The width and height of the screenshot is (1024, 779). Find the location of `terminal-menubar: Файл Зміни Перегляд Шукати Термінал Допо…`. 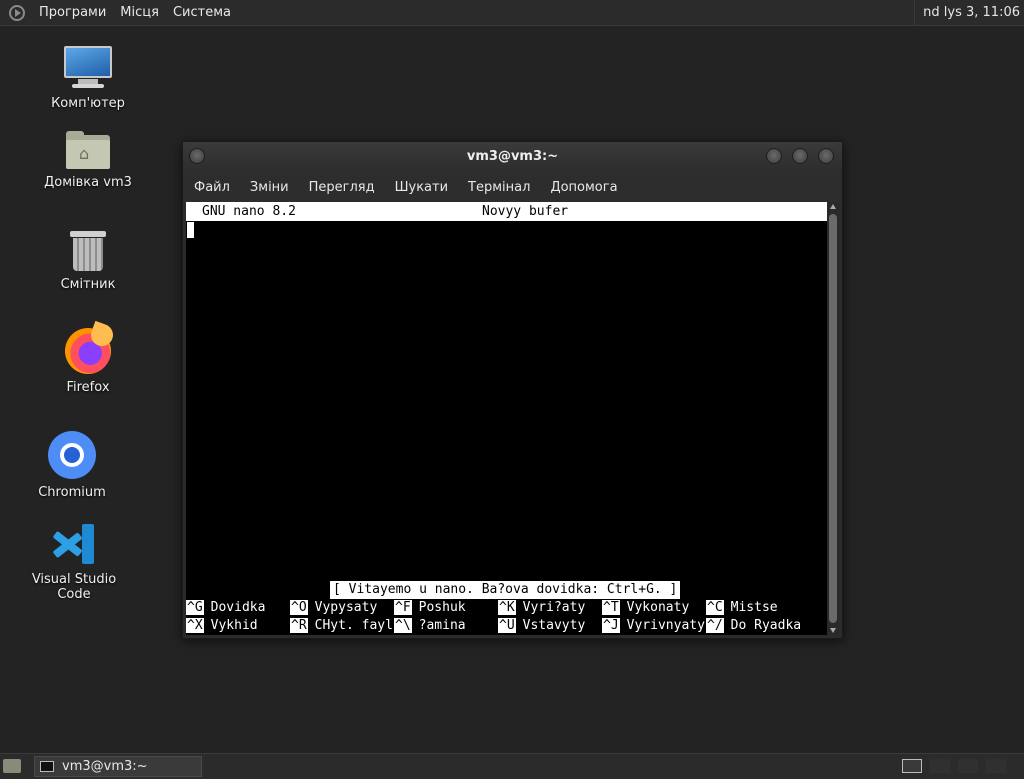

terminal-menubar: Файл Зміни Перегляд Шукати Термінал Допо… is located at coordinates (512, 187).